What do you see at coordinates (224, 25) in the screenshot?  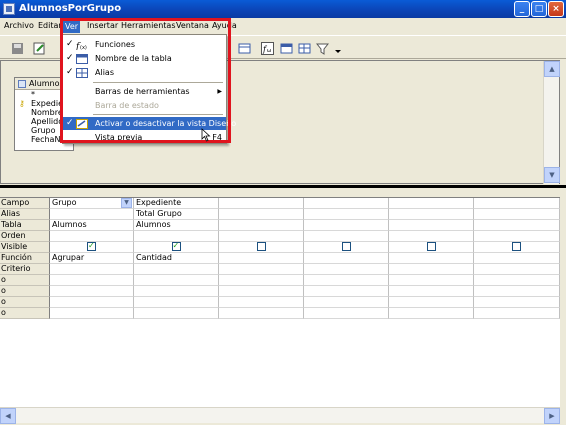 I see `menu-ayuda: Ayuda` at bounding box center [224, 25].